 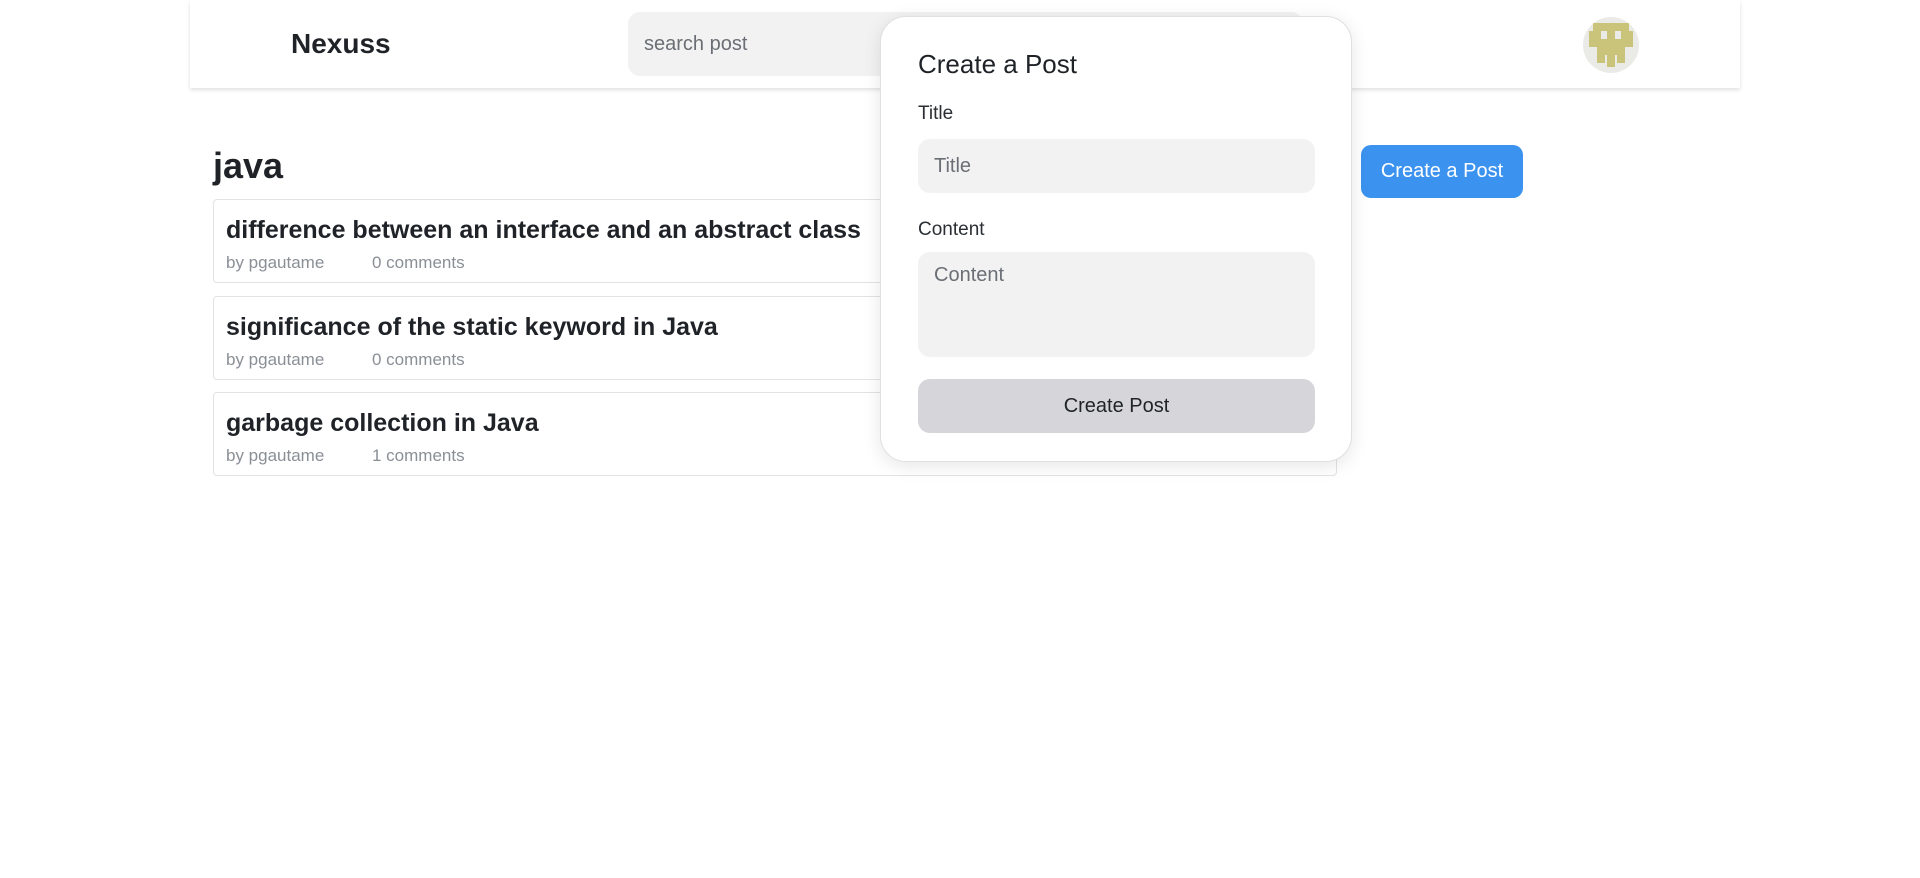 What do you see at coordinates (1116, 304) in the screenshot?
I see `content-textarea` at bounding box center [1116, 304].